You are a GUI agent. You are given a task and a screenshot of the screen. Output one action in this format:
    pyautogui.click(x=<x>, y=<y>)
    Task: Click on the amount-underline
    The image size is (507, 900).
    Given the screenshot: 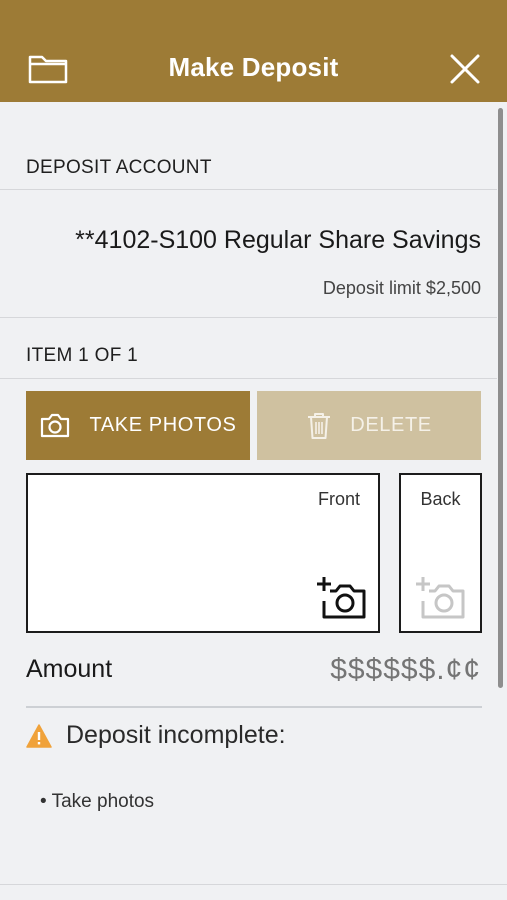 What is the action you would take?
    pyautogui.click(x=254, y=707)
    